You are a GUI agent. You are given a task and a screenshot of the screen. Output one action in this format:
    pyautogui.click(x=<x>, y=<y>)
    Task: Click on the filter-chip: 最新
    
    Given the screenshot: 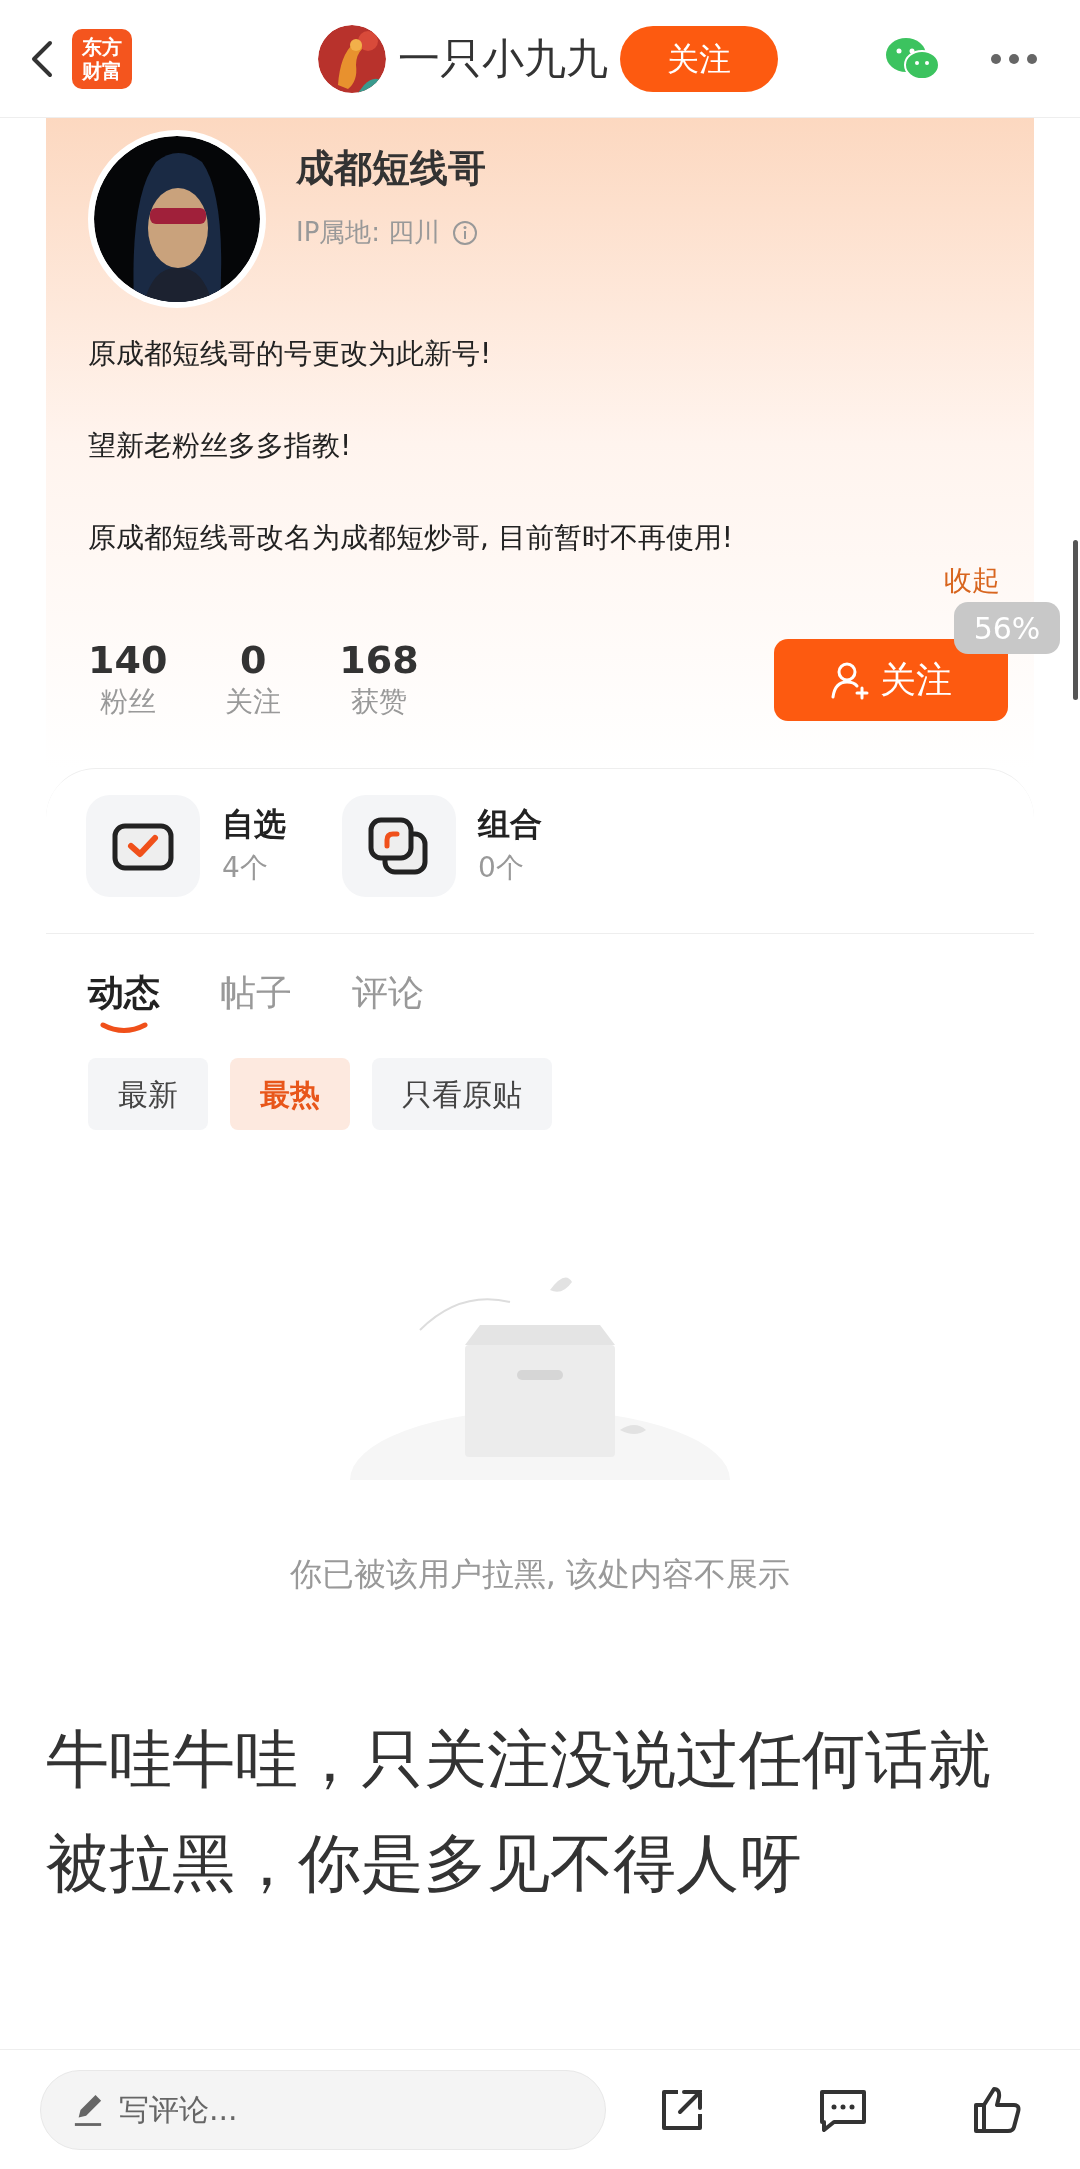 What is the action you would take?
    pyautogui.click(x=148, y=1094)
    